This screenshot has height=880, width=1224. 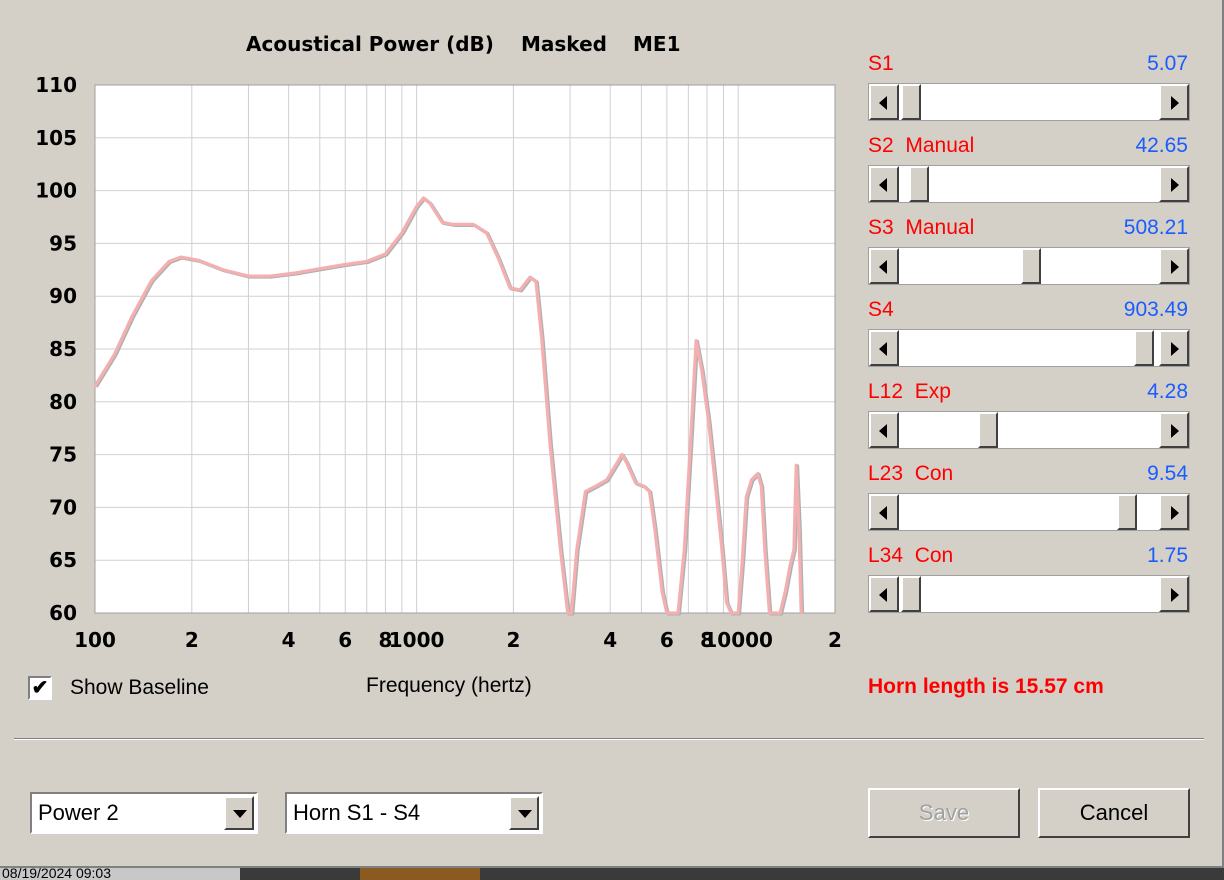 What do you see at coordinates (56, 874) in the screenshot?
I see `taskbar-timestamp: 08/19/2024 09:03` at bounding box center [56, 874].